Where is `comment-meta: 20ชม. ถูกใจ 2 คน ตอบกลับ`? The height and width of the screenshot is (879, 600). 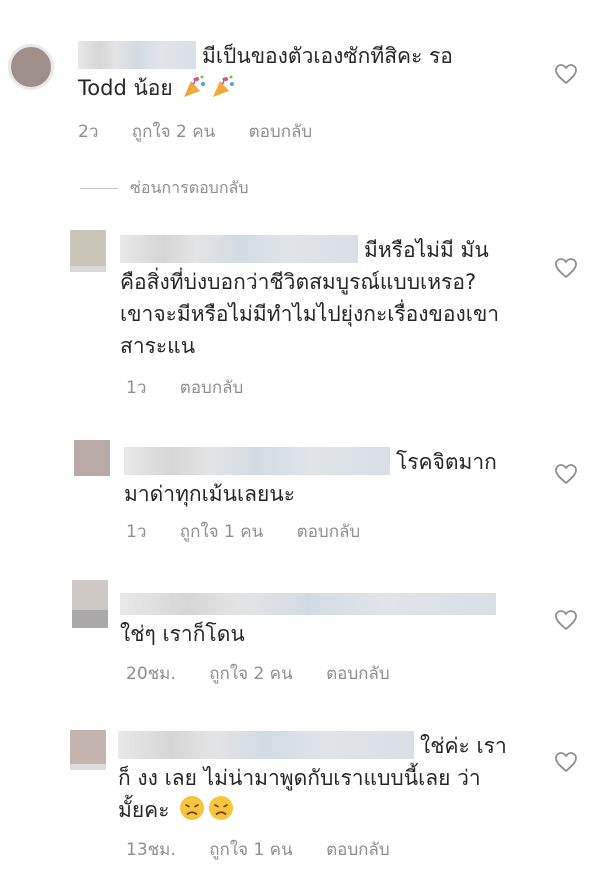 comment-meta: 20ชม. ถูกใจ 2 คน ตอบกลับ is located at coordinates (272, 673).